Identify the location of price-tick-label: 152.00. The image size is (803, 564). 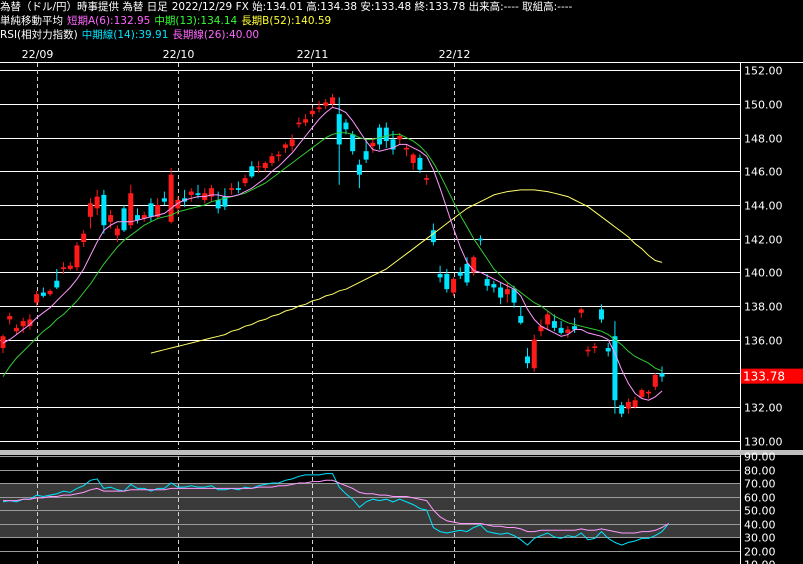
(763, 71).